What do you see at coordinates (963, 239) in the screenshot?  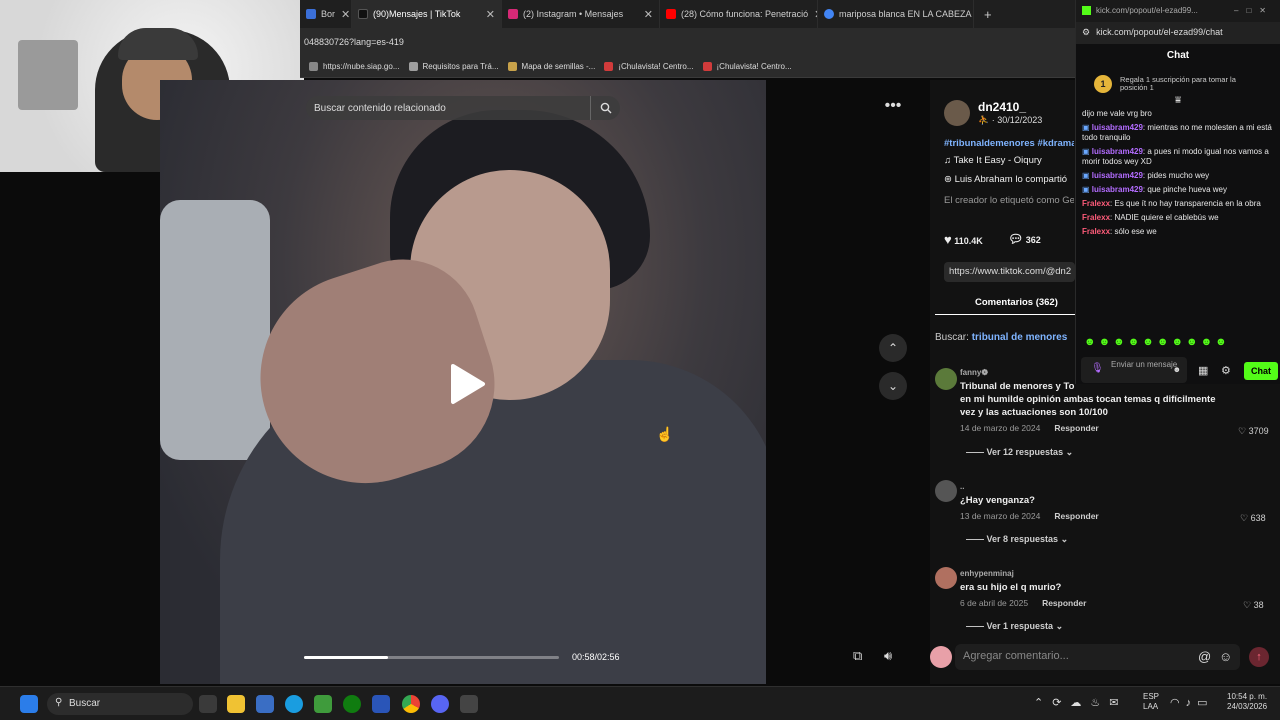 I see `like-button: ♥ 110.4K` at bounding box center [963, 239].